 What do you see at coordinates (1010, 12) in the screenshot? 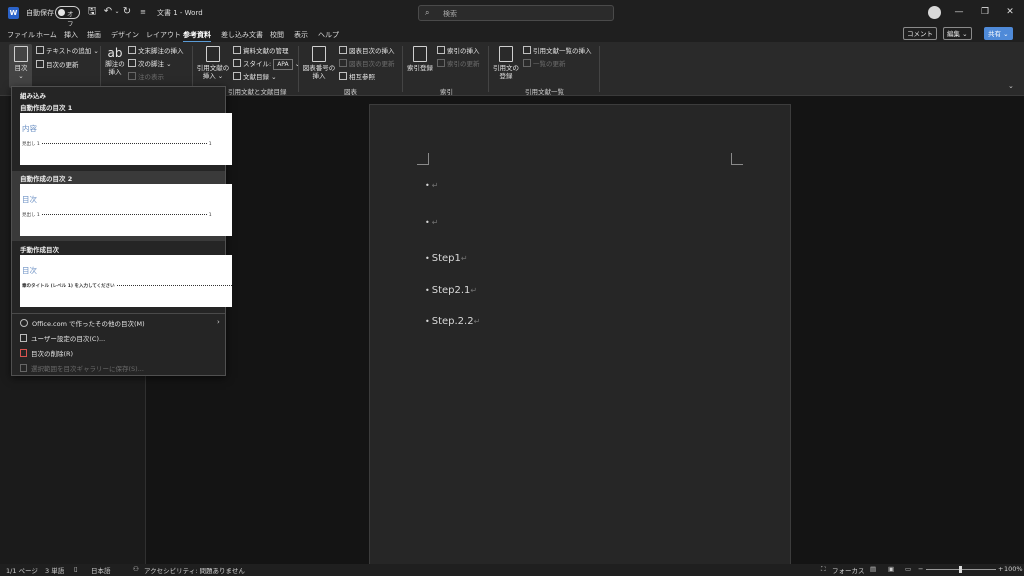
I see `close-button: ✕` at bounding box center [1010, 12].